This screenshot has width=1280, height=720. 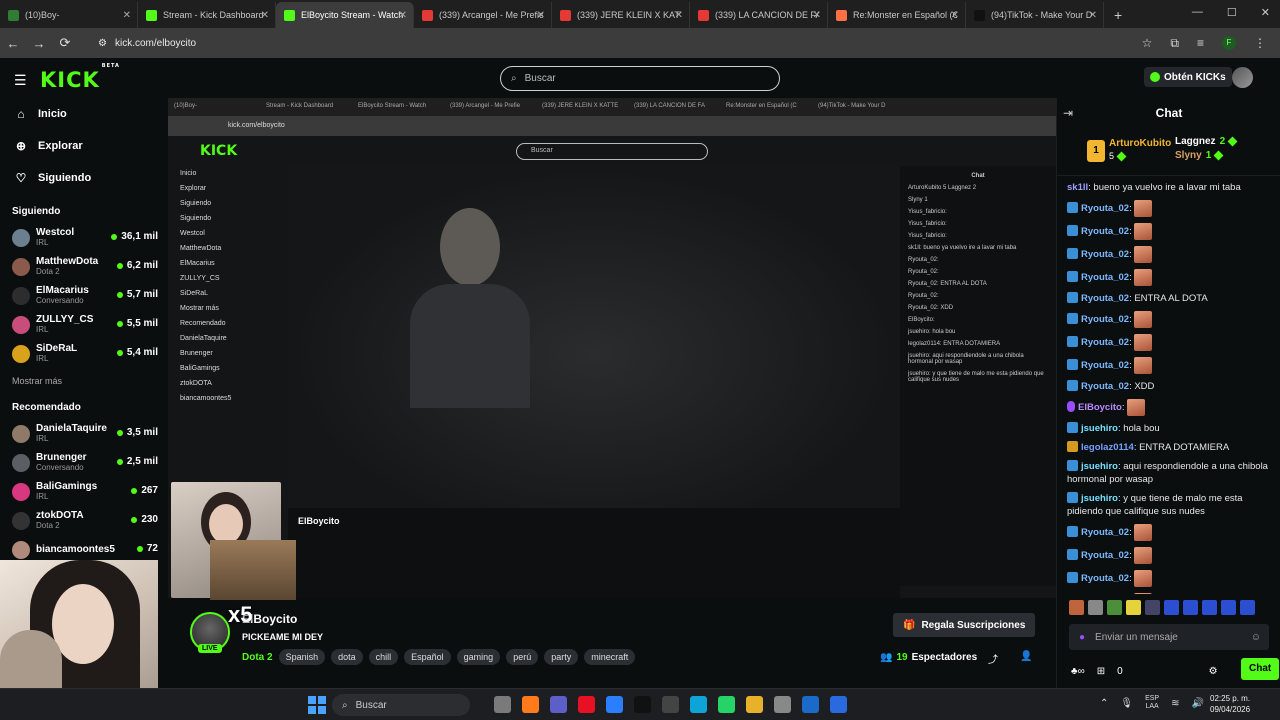 I want to click on stream-tag: party, so click(x=561, y=657).